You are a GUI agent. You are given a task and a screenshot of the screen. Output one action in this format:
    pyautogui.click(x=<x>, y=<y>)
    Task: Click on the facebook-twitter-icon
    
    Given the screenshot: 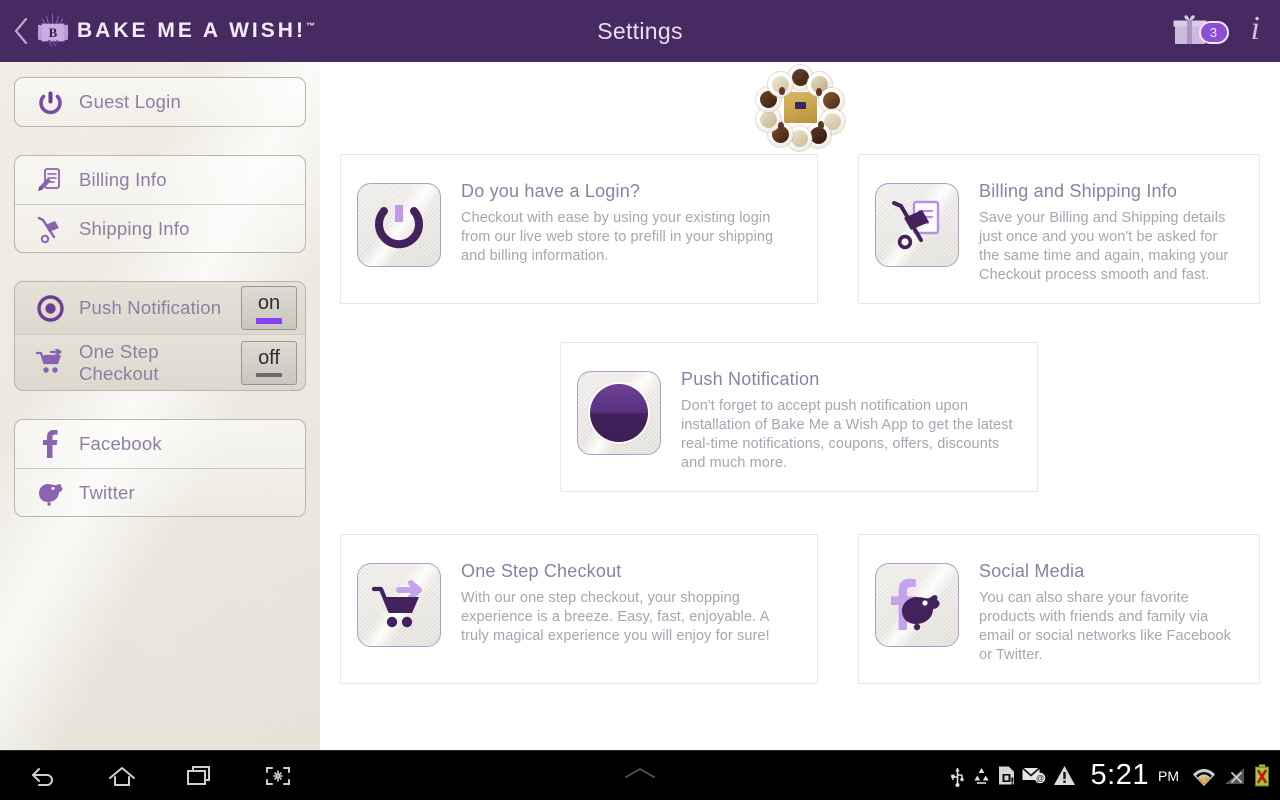 What is the action you would take?
    pyautogui.click(x=915, y=604)
    